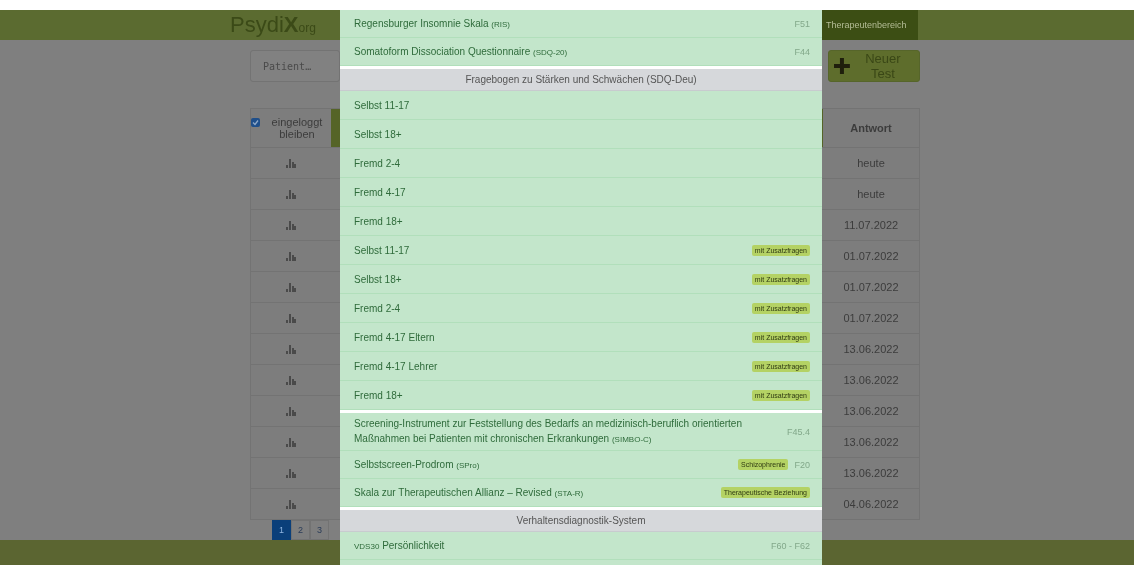  I want to click on test-list-item: Regensburger Insomnie Skala (RIS) F51, so click(581, 24).